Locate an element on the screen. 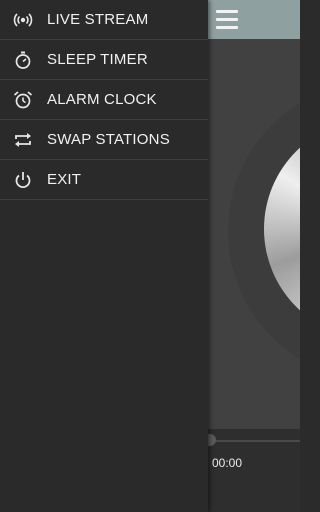 Image resolution: width=320 pixels, height=512 pixels. swap-icon is located at coordinates (23, 140).